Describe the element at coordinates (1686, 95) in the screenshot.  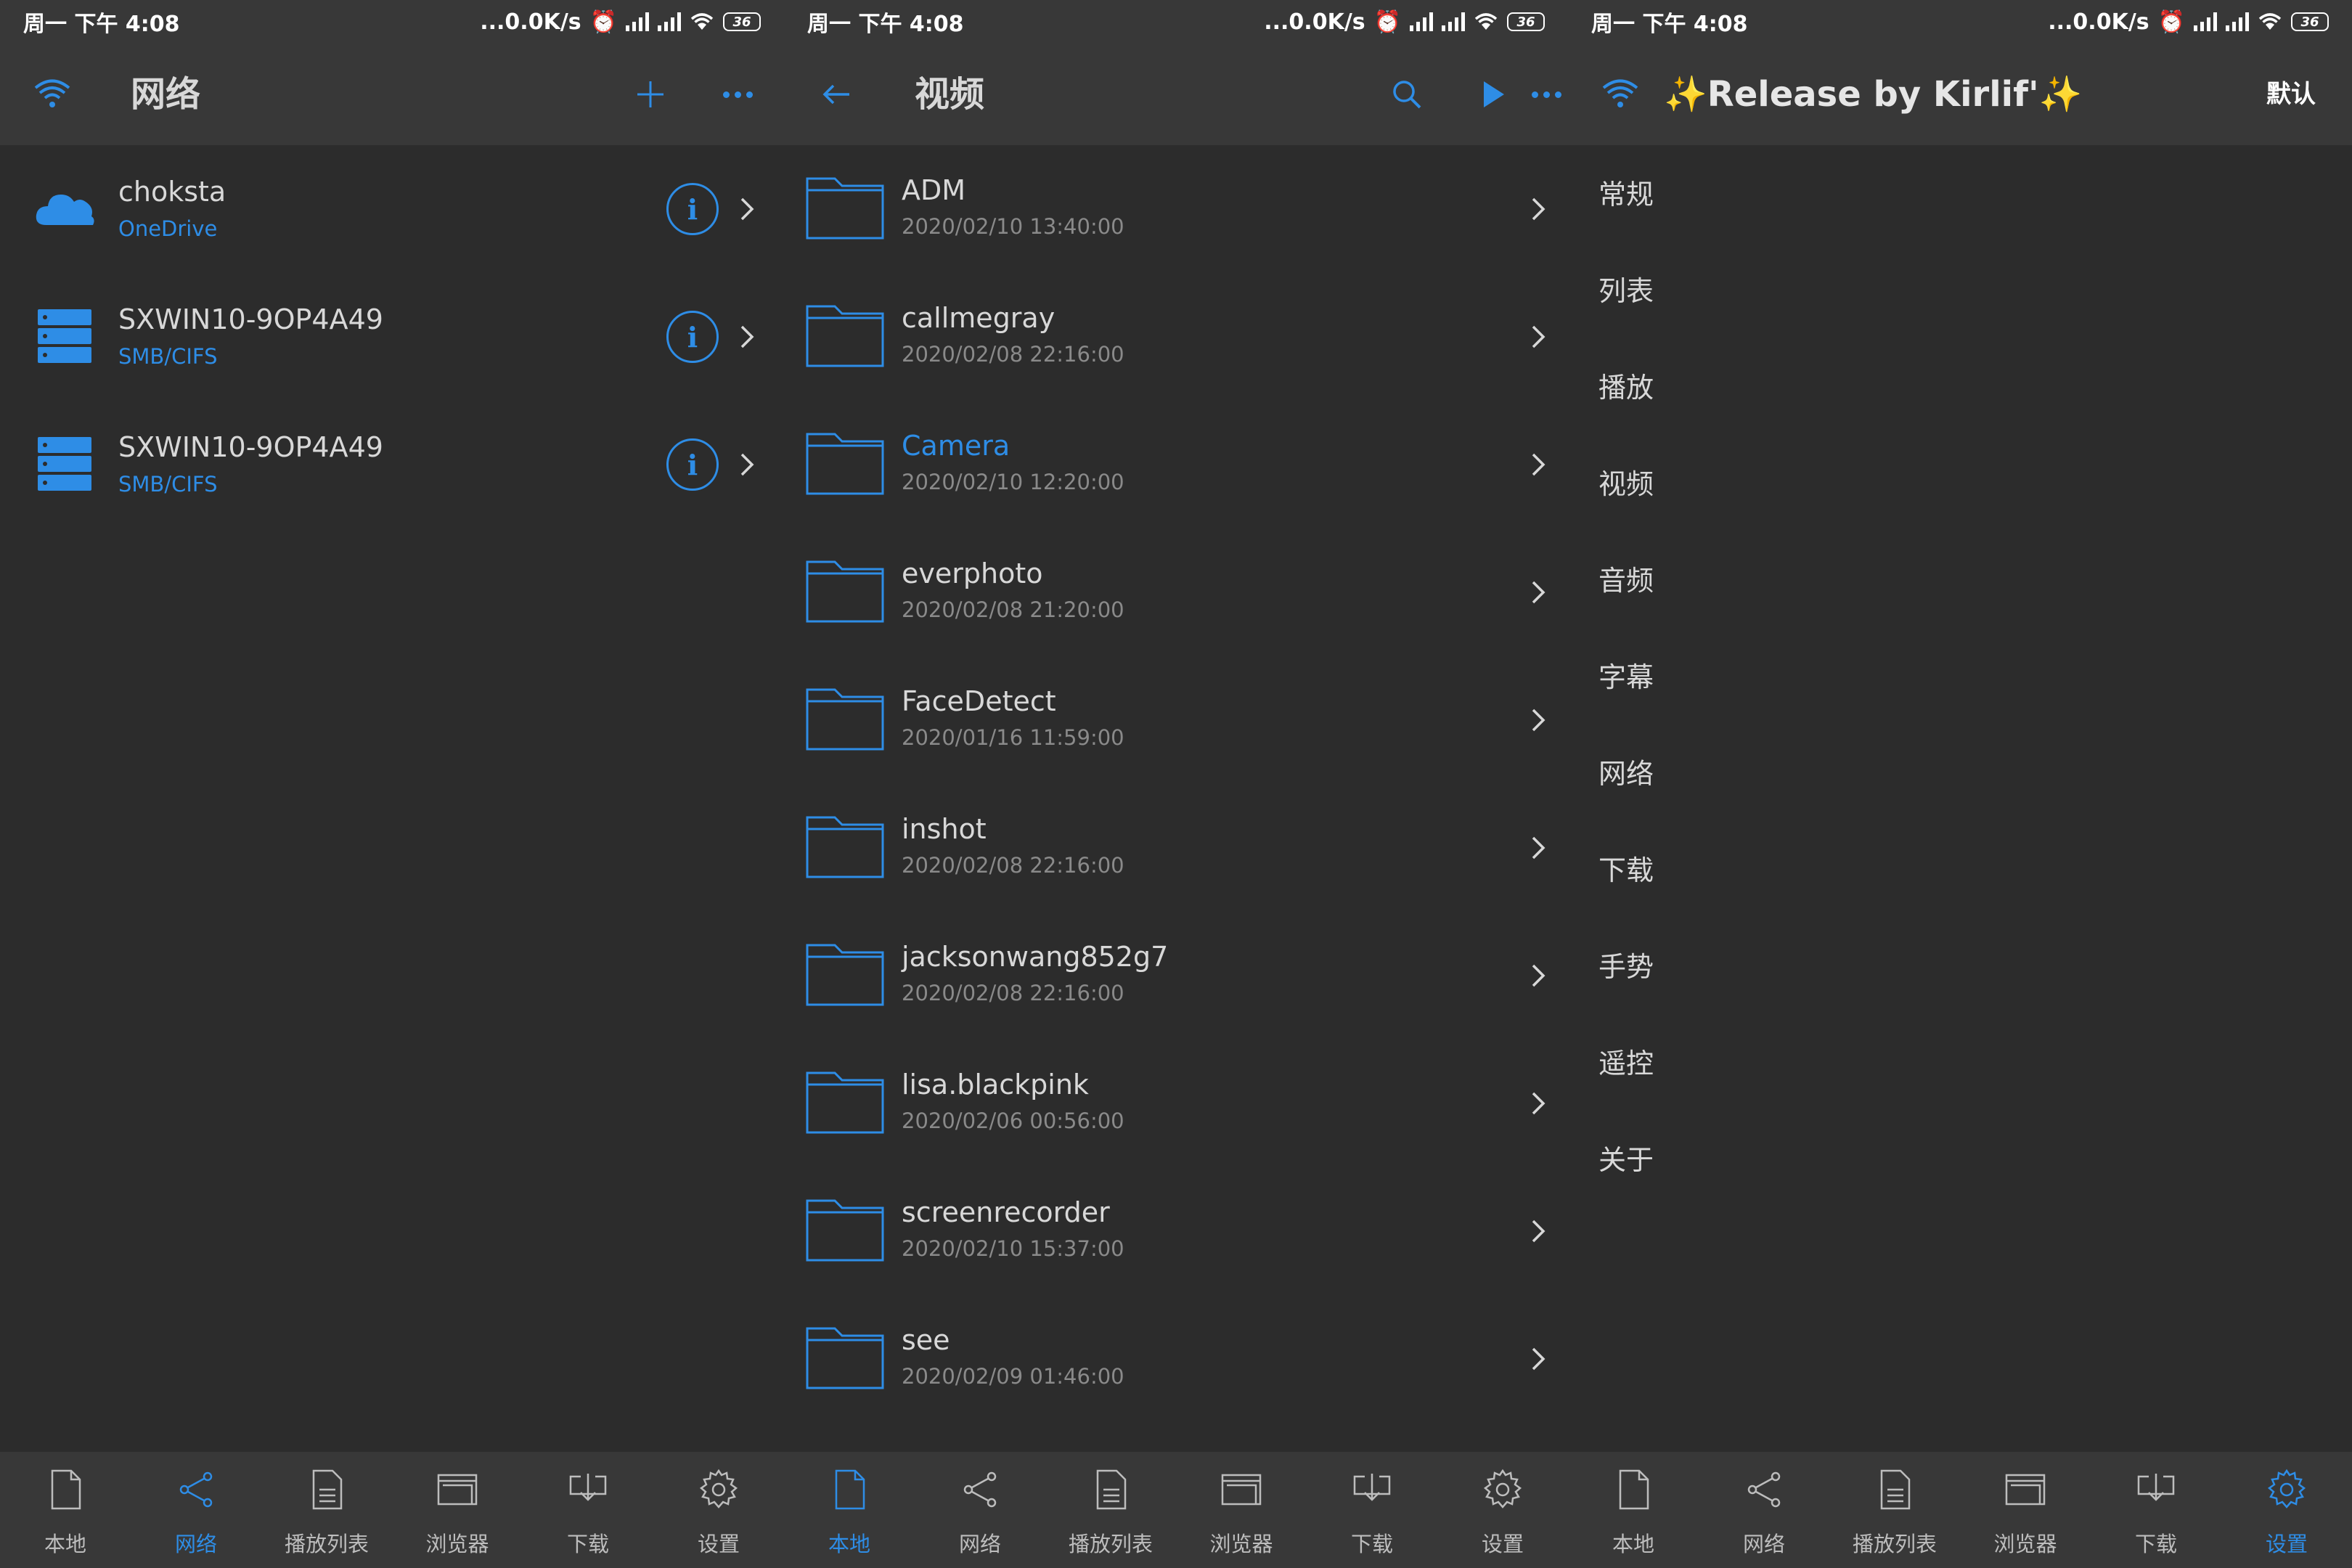
I see `sparkle-icon: ✨` at that location.